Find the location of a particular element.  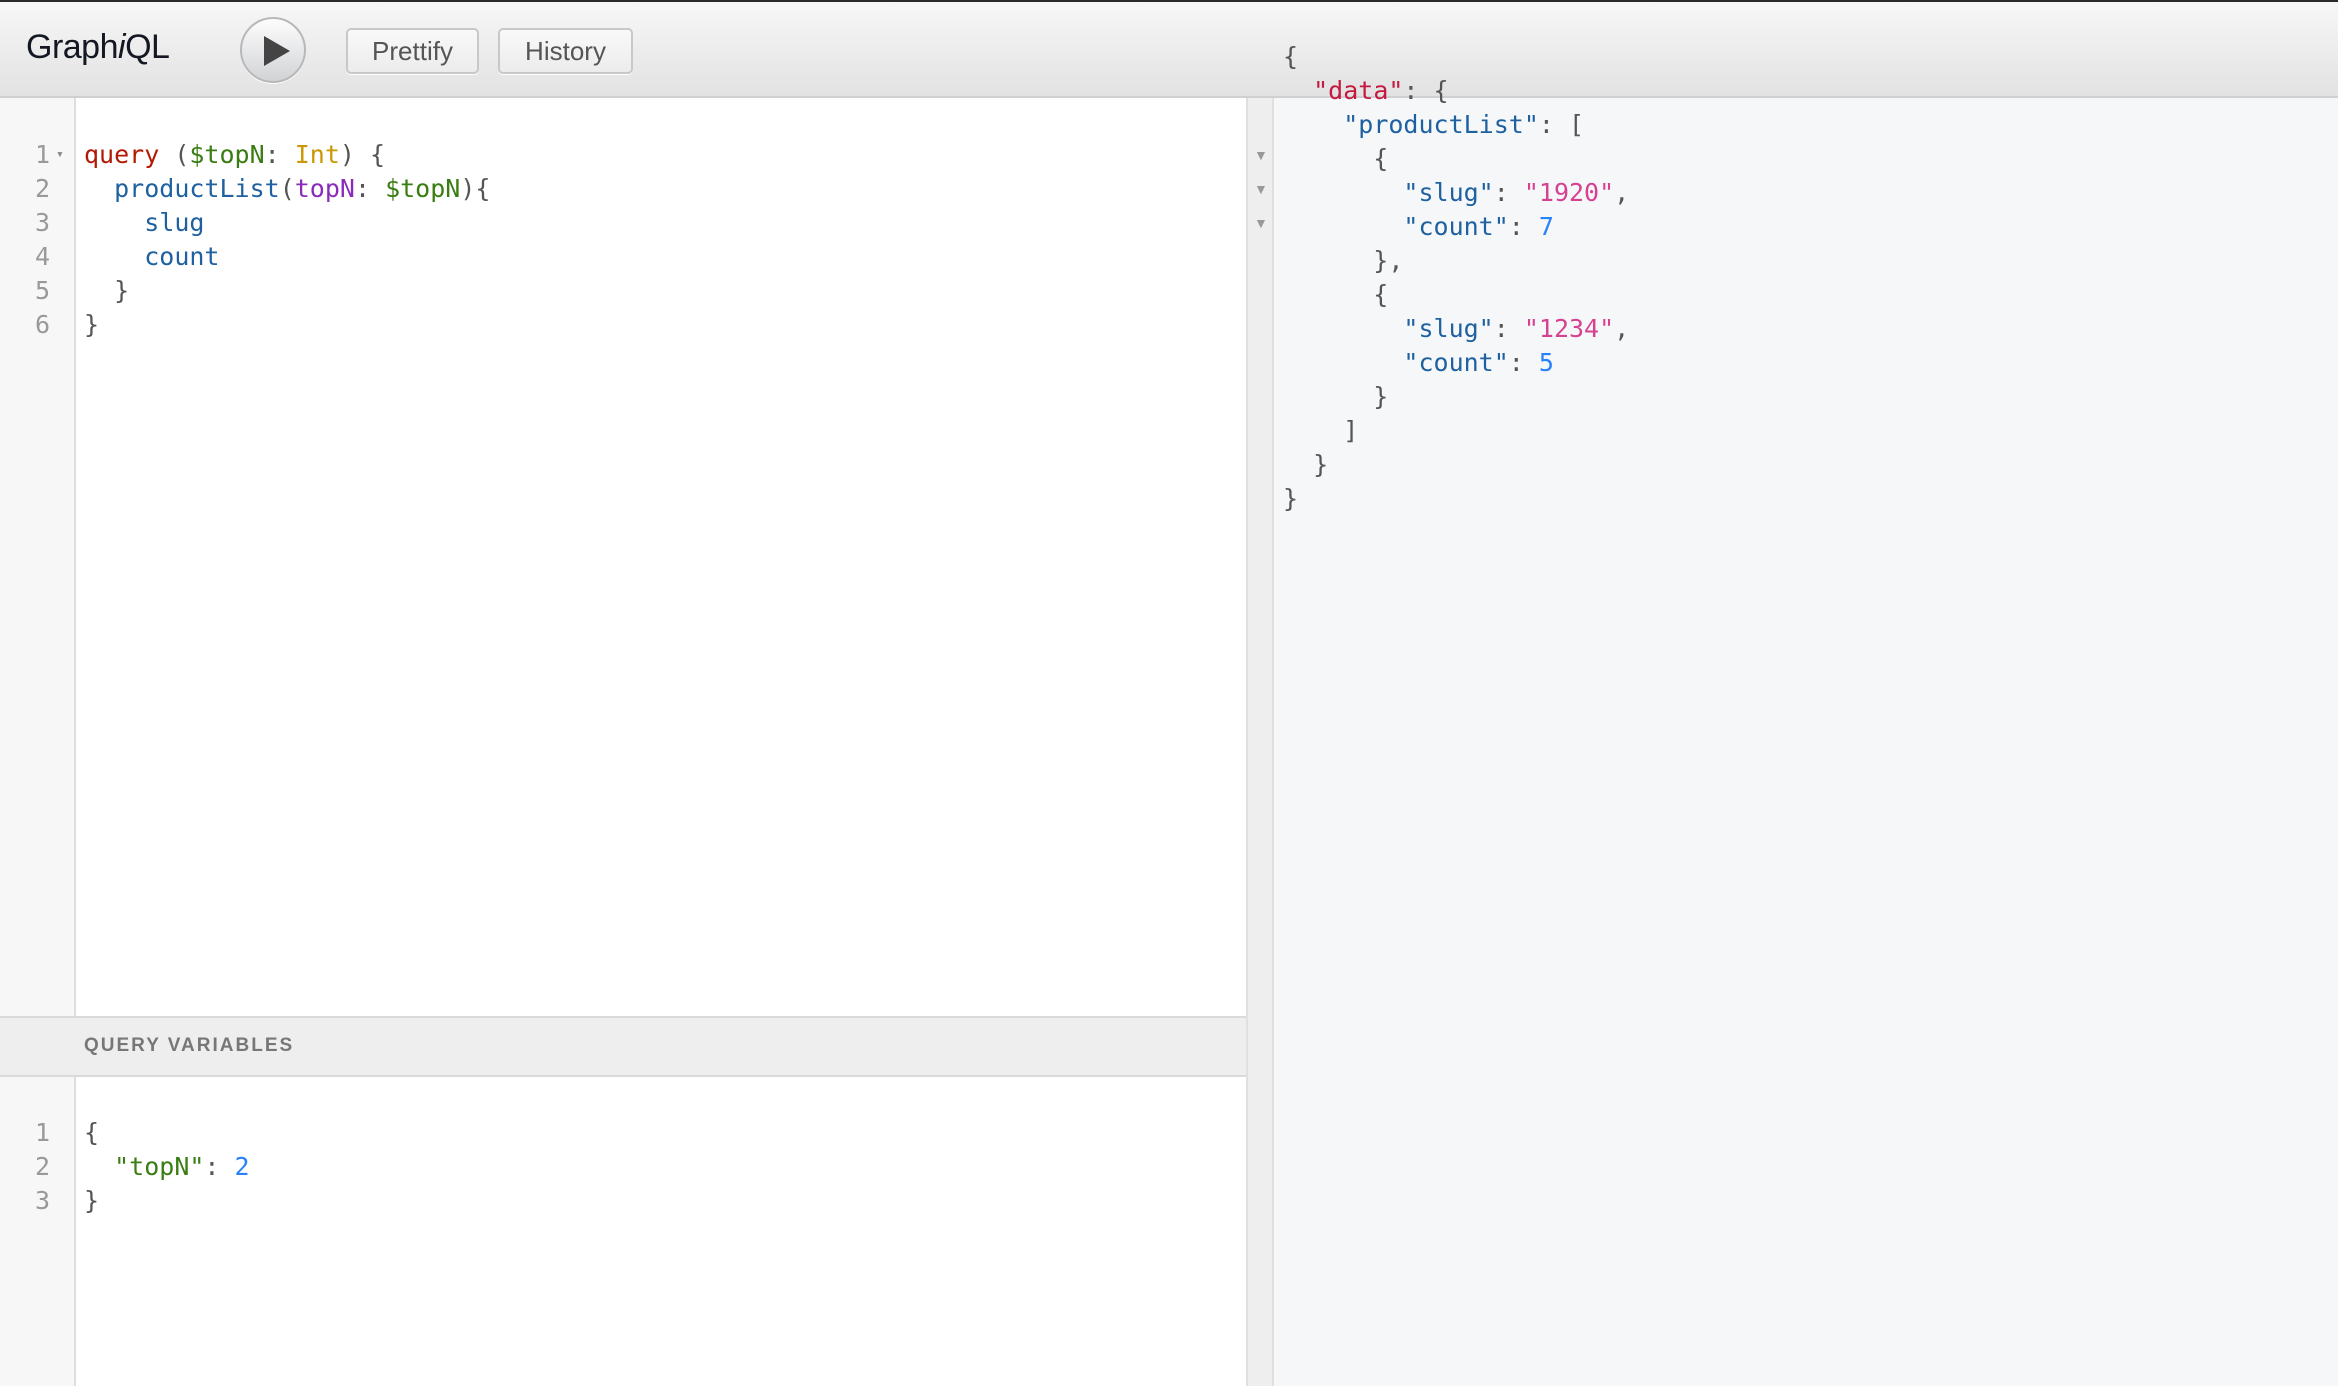

result-line: "productList": [ is located at coordinates (1456, 125).